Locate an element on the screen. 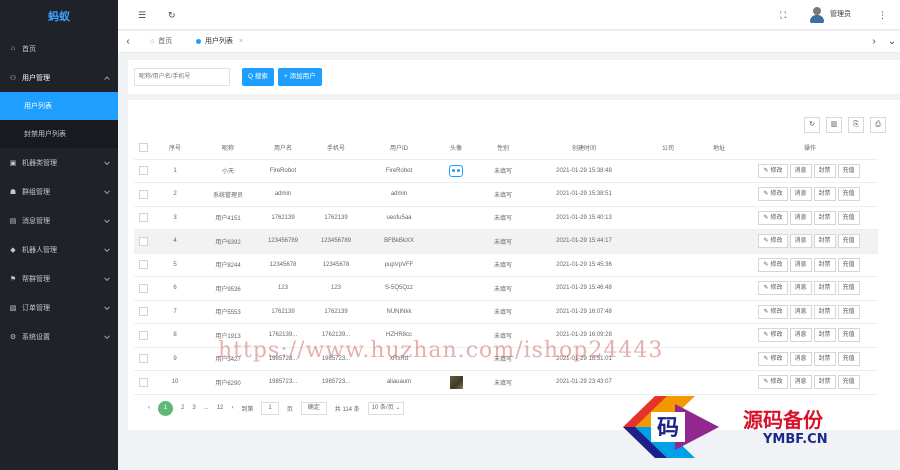 This screenshot has width=900, height=470. sidebar-subitem-user-list: 用户列表 is located at coordinates (59, 106).